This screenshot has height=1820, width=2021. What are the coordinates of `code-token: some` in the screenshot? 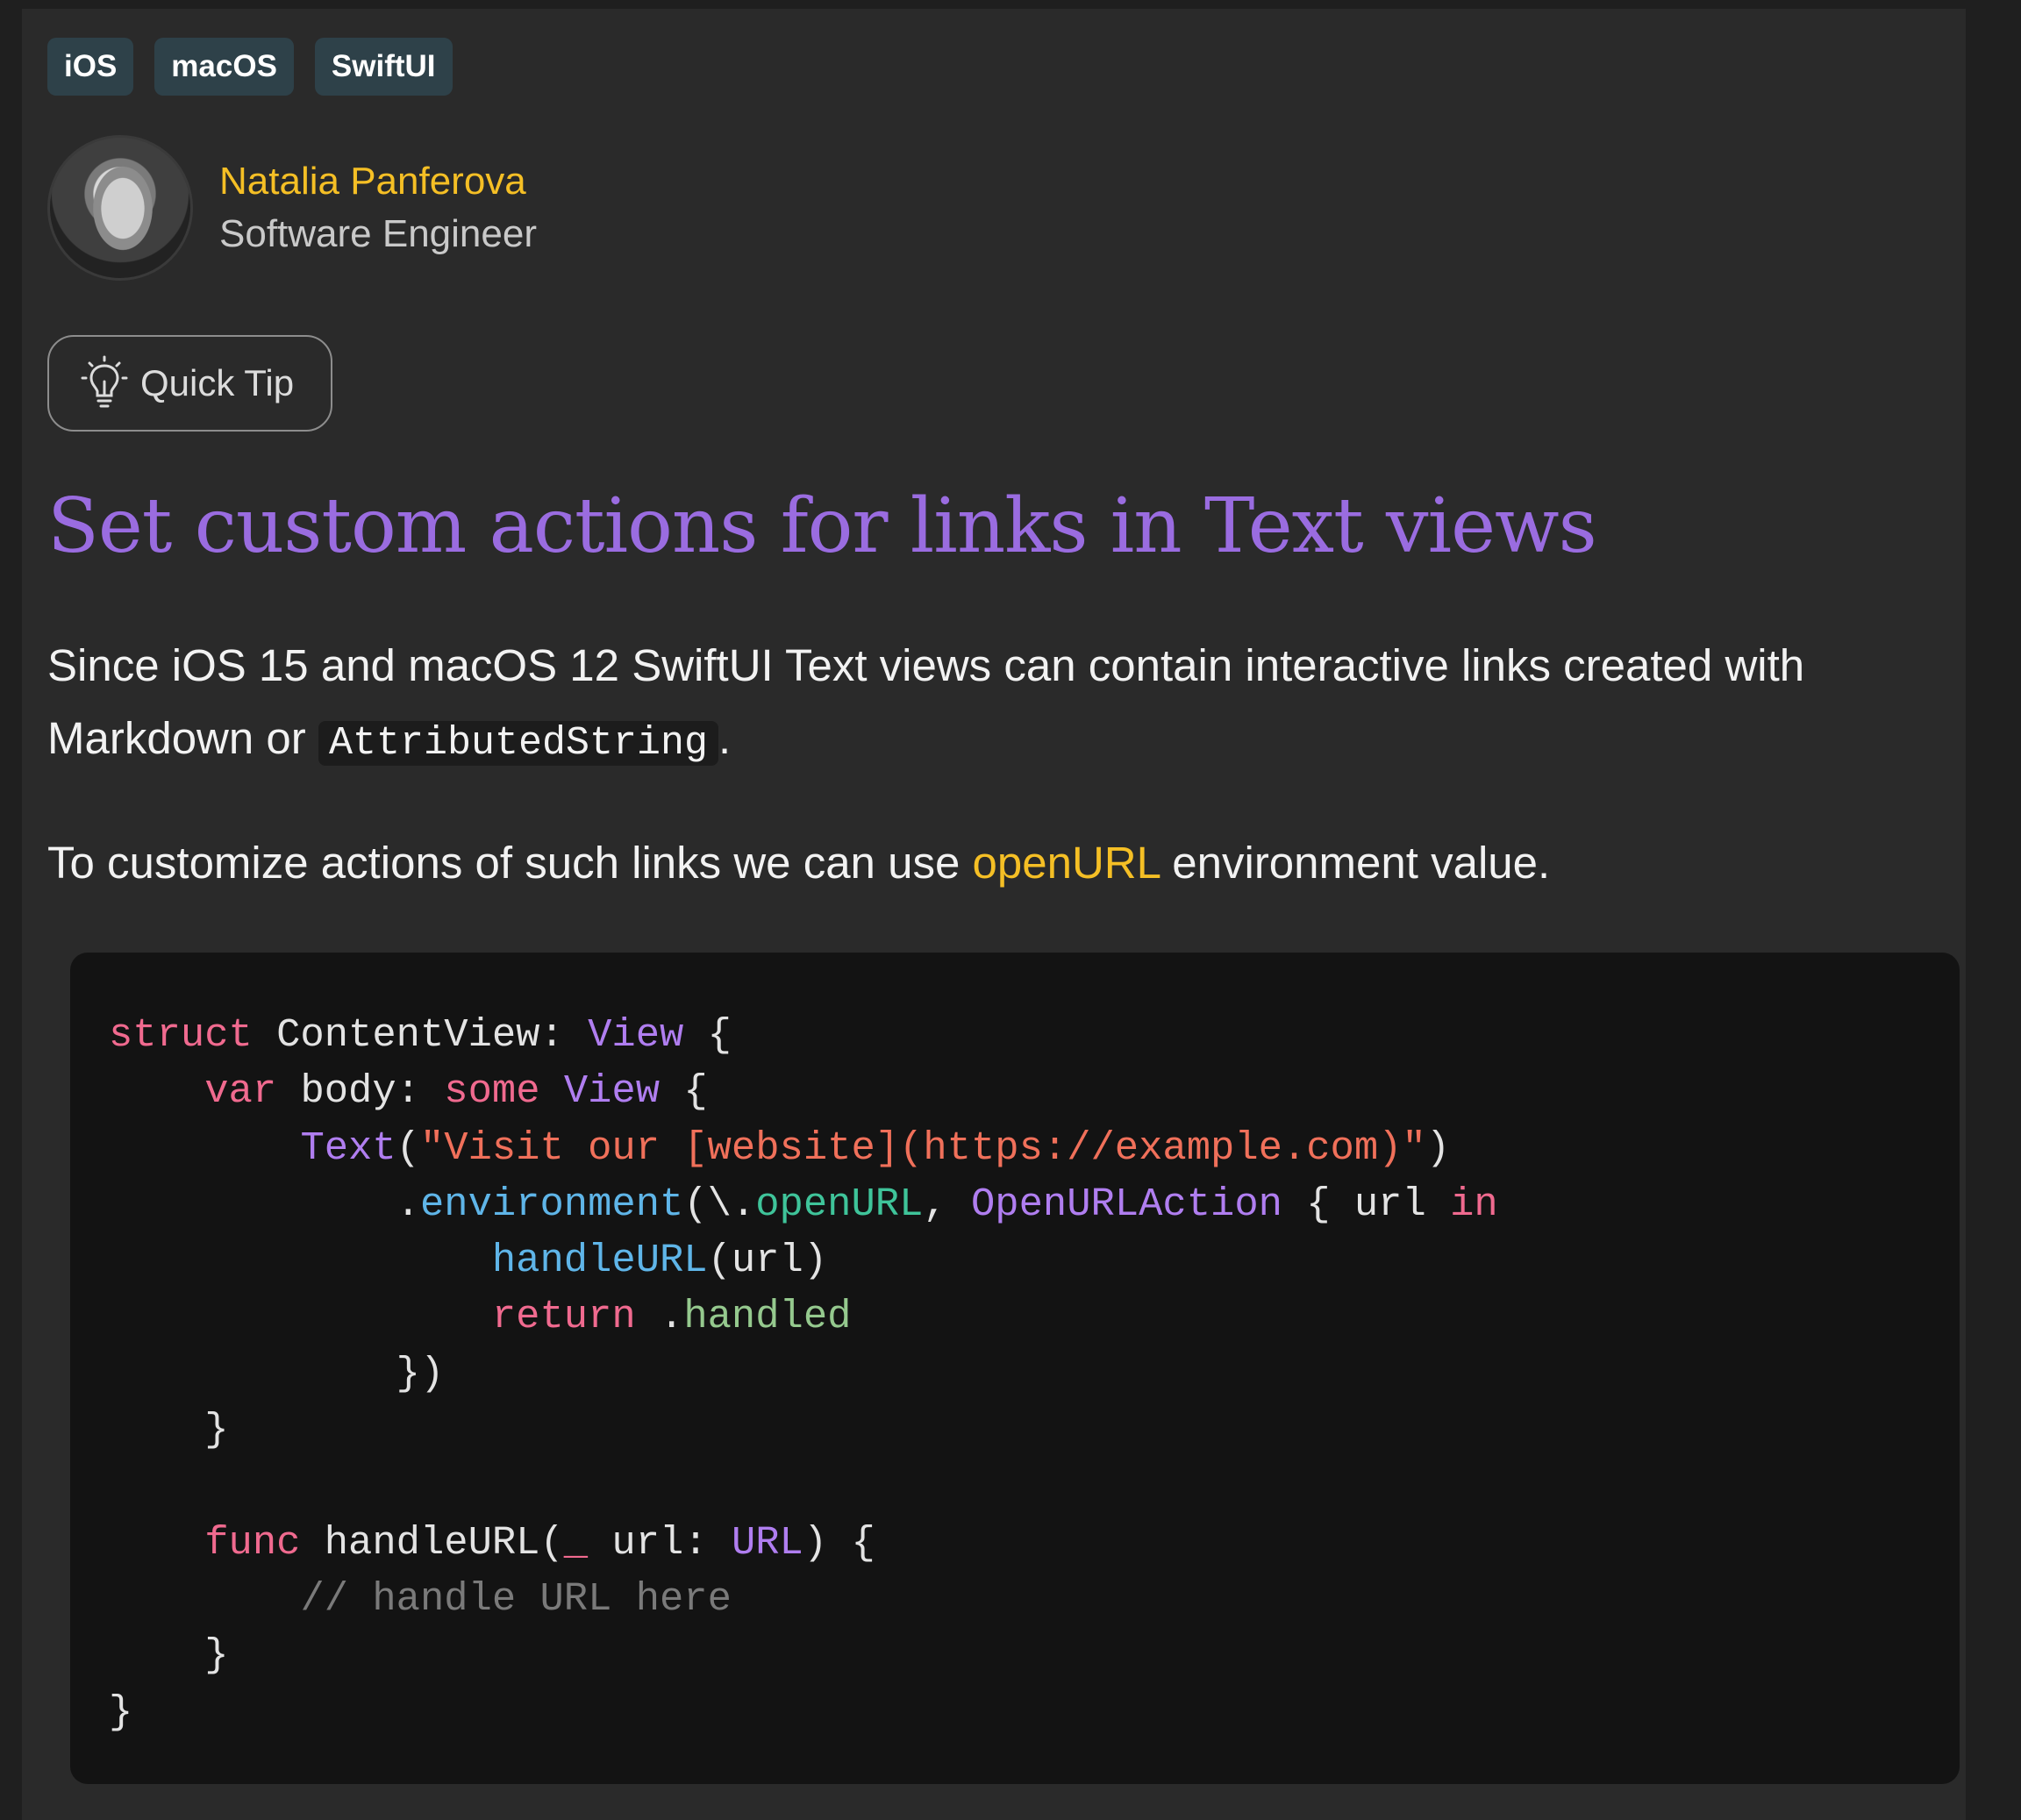 It's located at (492, 1091).